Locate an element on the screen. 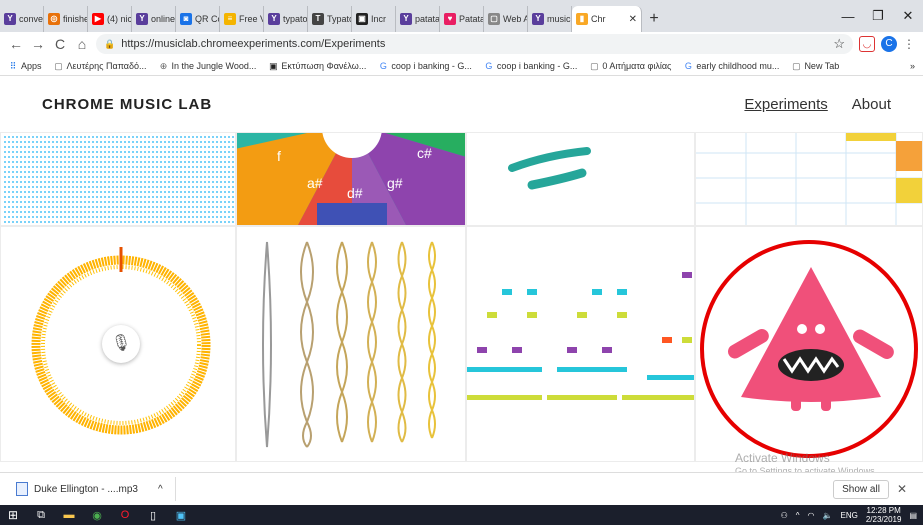 The height and width of the screenshot is (525, 923). document-taskbar-icon: ▯ is located at coordinates (153, 515).